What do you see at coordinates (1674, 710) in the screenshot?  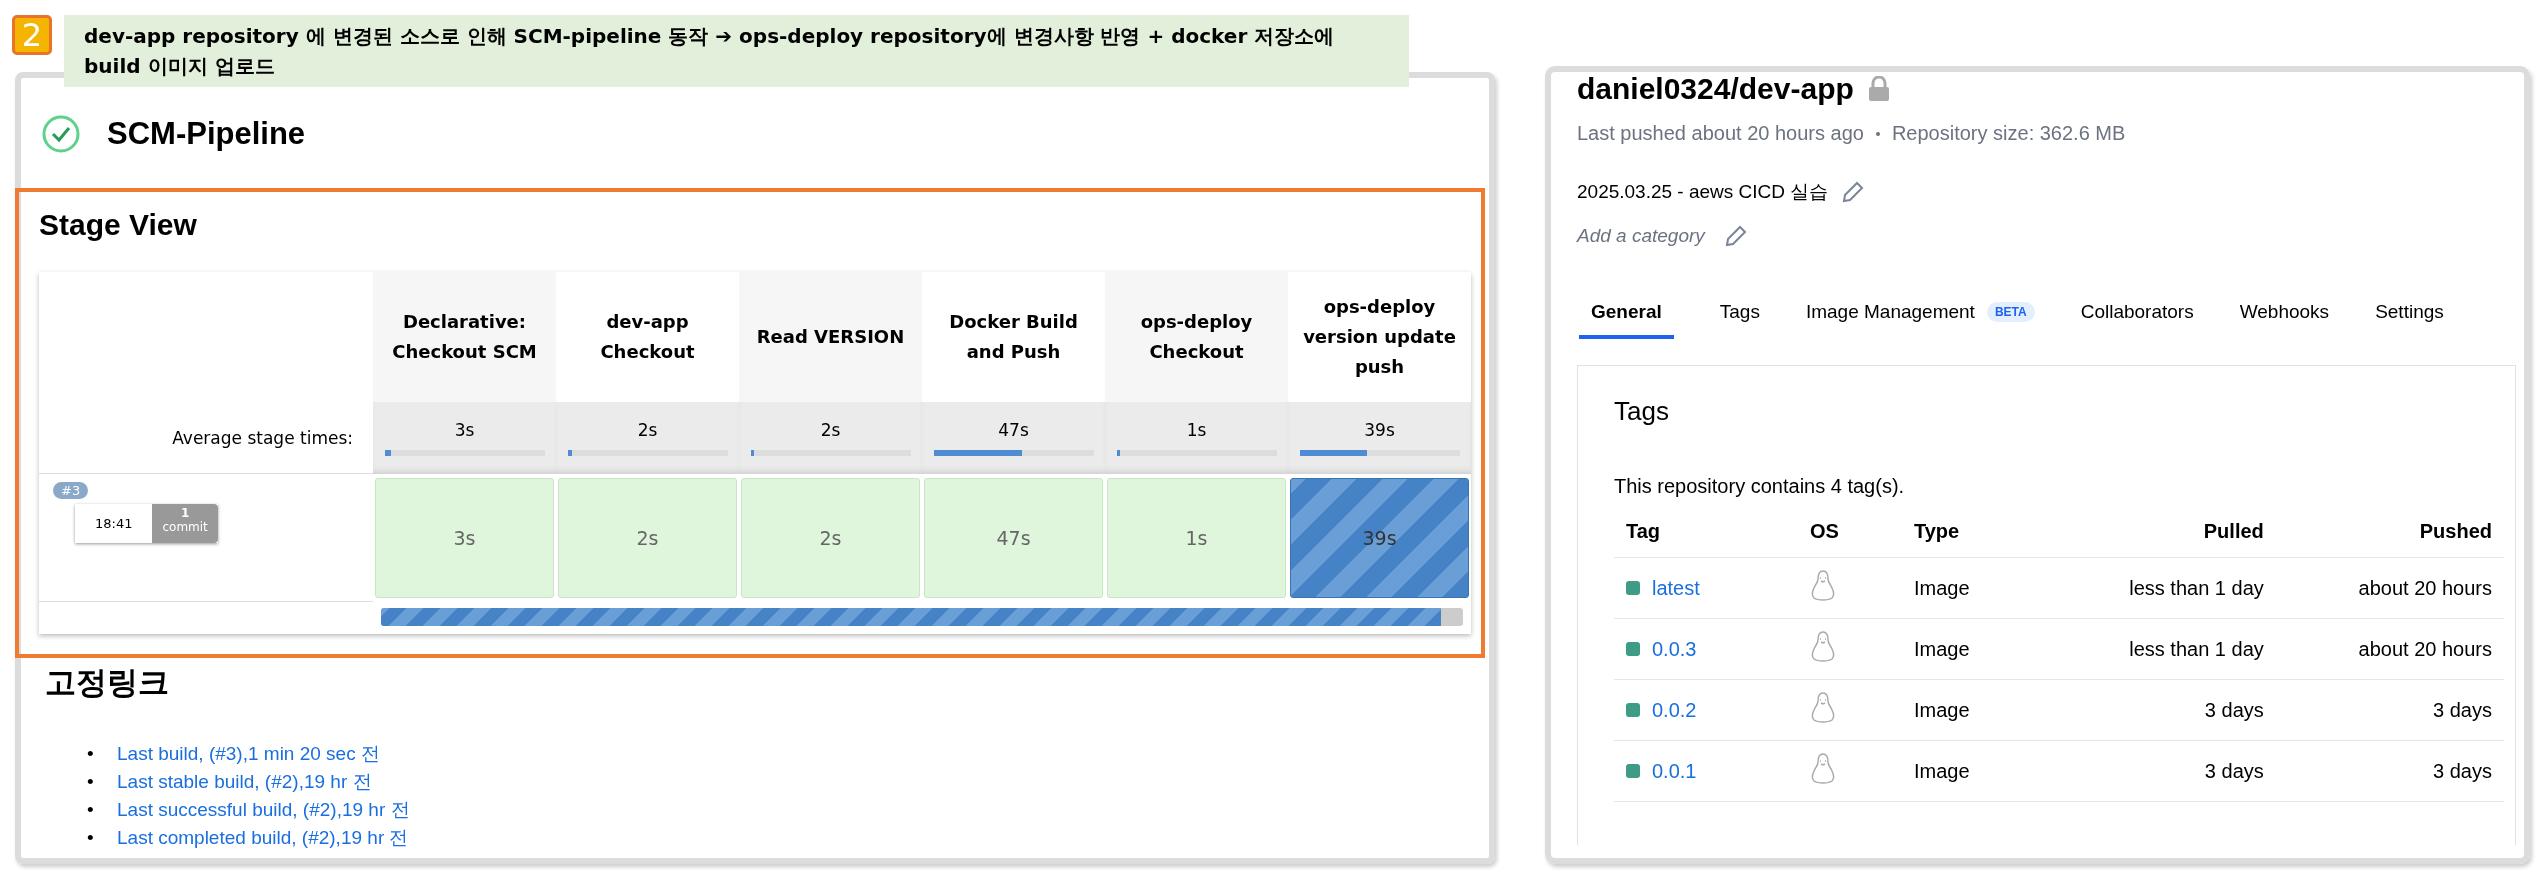 I see `tag-link: 0.0.2` at bounding box center [1674, 710].